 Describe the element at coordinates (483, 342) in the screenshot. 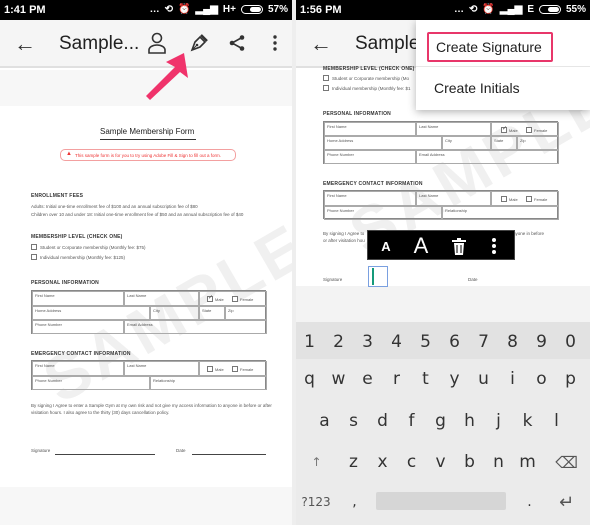

I see `key-7: 7` at that location.